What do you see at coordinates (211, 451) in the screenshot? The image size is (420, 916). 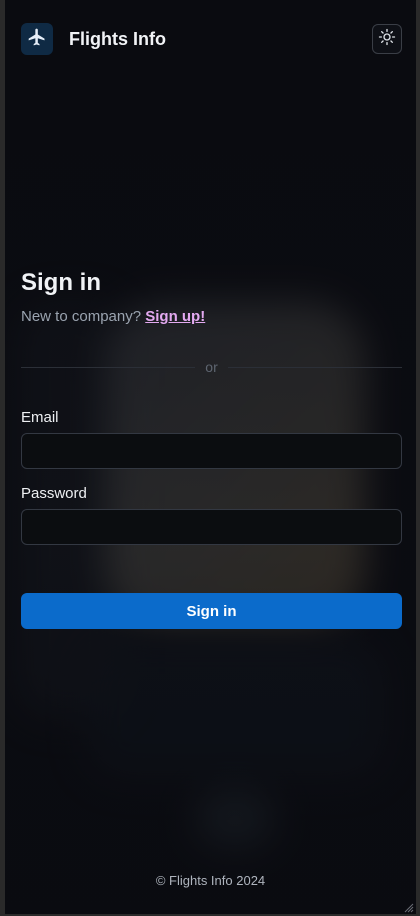 I see `email-field` at bounding box center [211, 451].